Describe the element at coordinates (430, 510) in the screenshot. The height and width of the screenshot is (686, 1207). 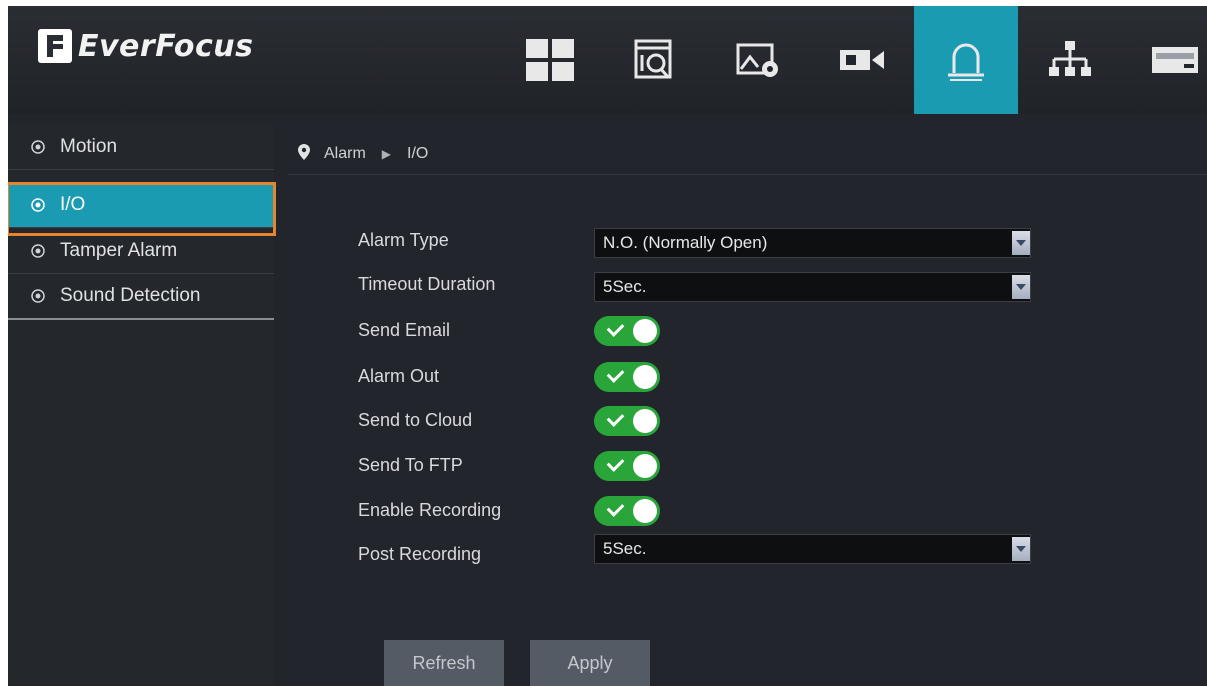
I see `enable-recording-label: Enable Recording` at that location.